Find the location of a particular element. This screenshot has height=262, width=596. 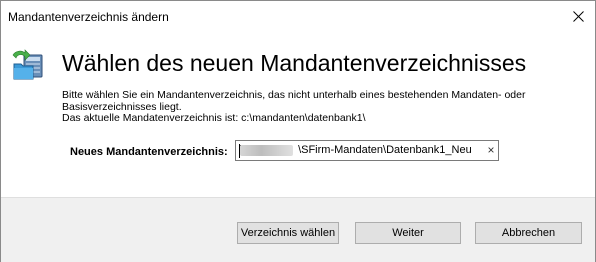

page-title: Wählen des neuen Mandantenverzeichnisses is located at coordinates (294, 63).